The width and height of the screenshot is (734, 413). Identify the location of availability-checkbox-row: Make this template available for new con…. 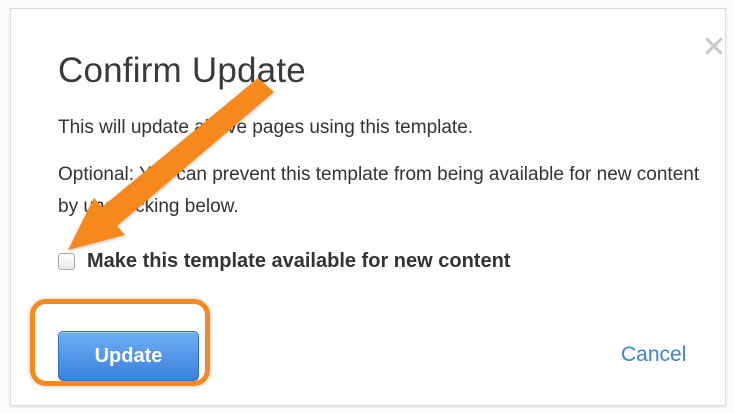
(284, 261).